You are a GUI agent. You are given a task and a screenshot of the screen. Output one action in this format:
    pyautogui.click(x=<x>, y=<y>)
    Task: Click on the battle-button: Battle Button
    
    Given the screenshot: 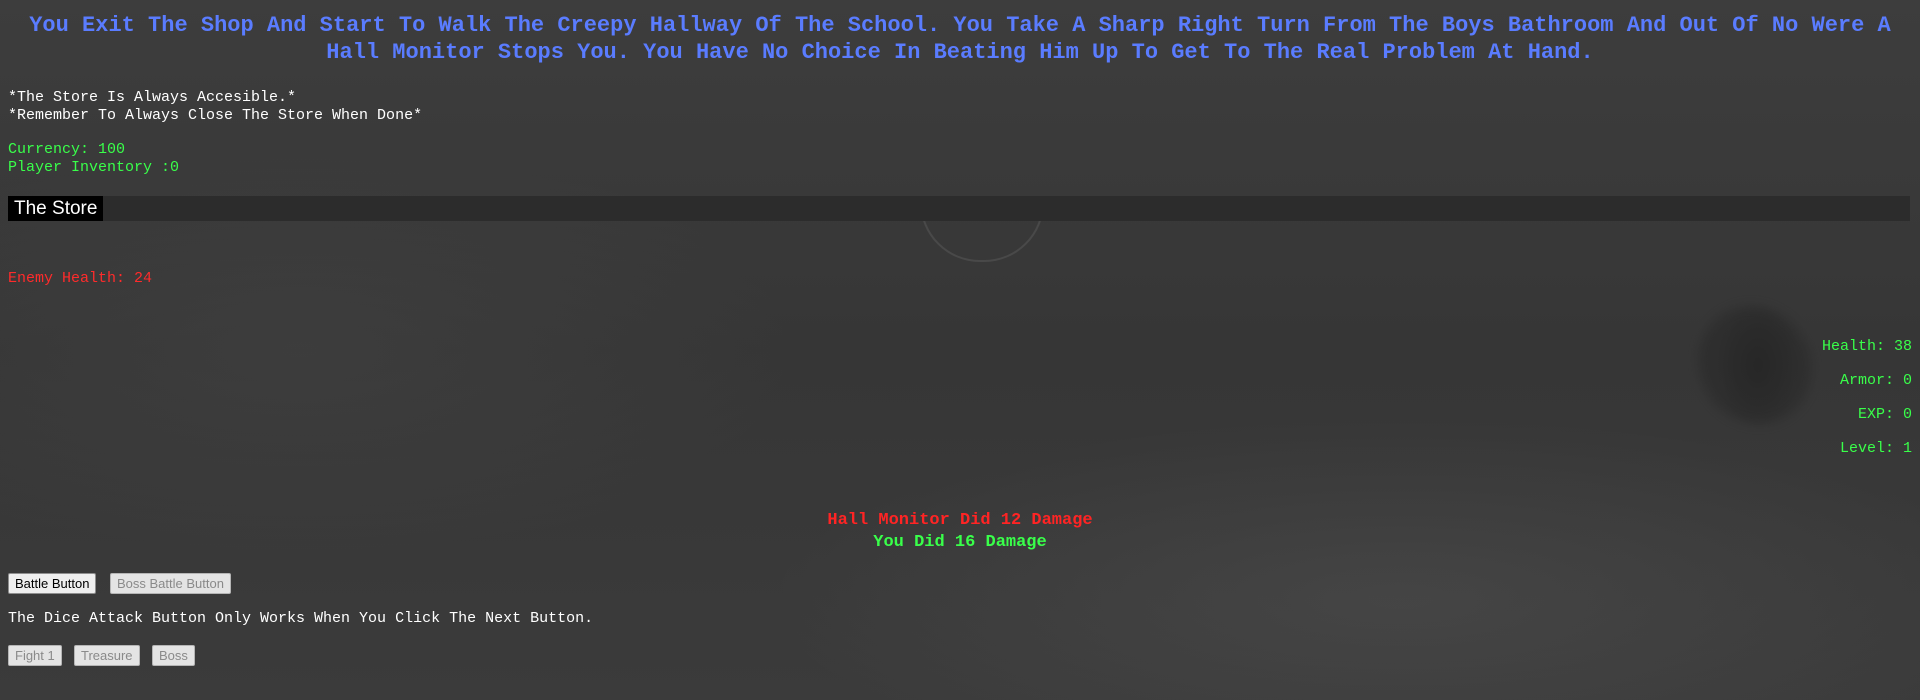 What is the action you would take?
    pyautogui.click(x=52, y=583)
    